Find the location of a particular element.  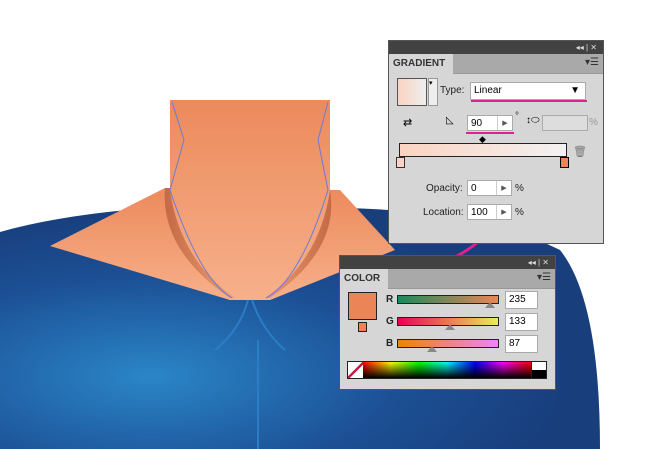

aspect-ratio-icon: ↕⬭ is located at coordinates (533, 120).